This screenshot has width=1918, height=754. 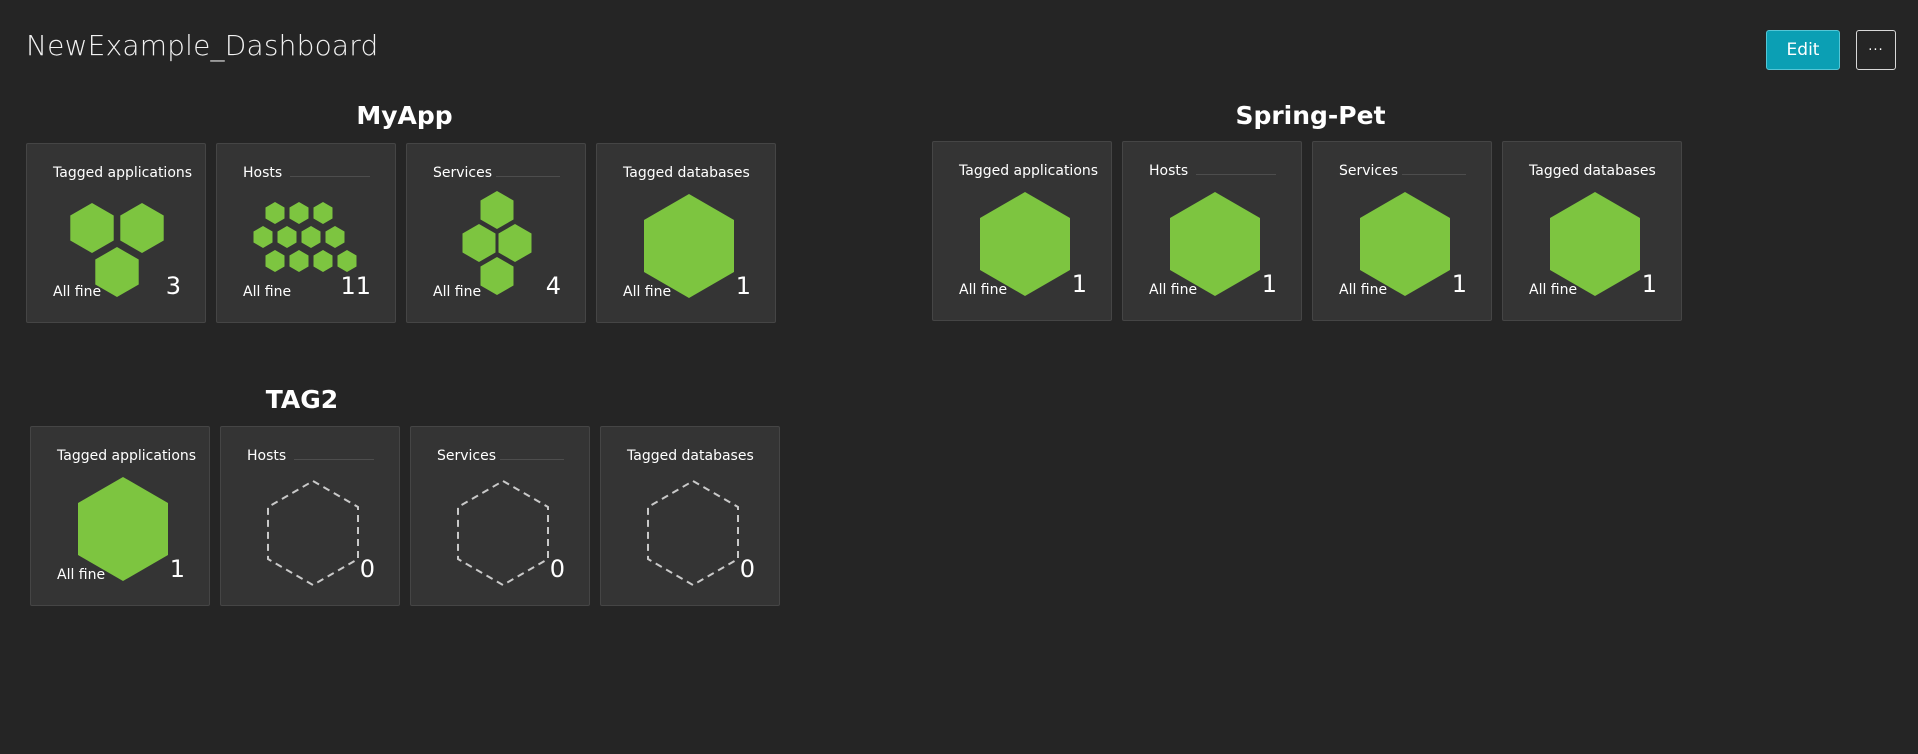 I want to click on tile-count: 11, so click(x=355, y=286).